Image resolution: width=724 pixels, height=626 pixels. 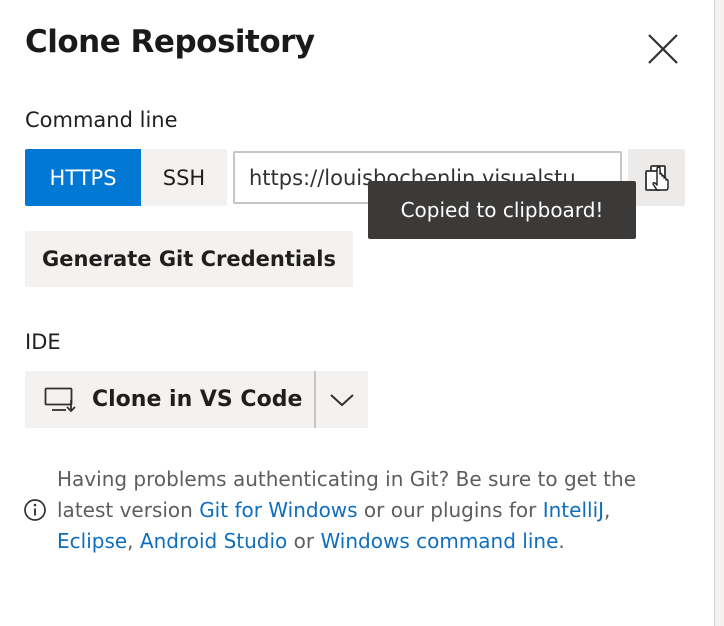 What do you see at coordinates (573, 510) in the screenshot?
I see `intellij-link: IntelliJ` at bounding box center [573, 510].